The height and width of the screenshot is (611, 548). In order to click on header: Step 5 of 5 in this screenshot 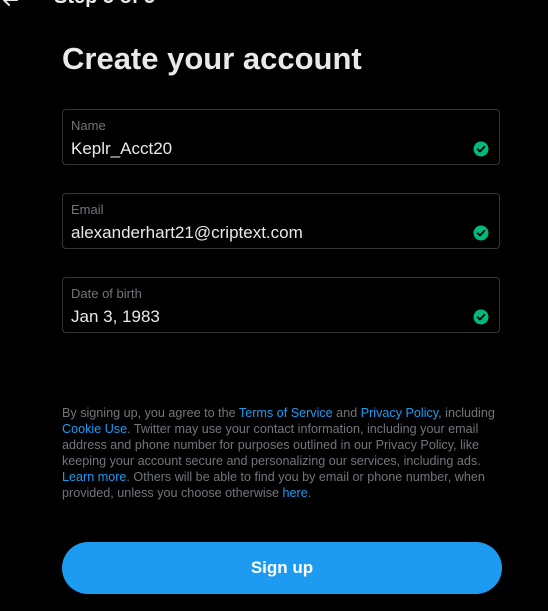, I will do `click(274, 4)`.